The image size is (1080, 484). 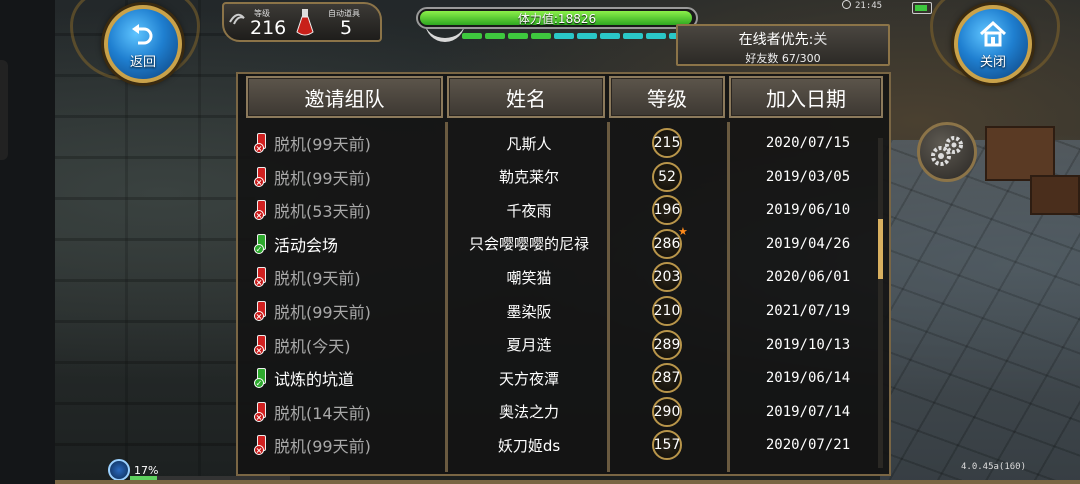 What do you see at coordinates (564, 311) in the screenshot?
I see `table-row: × 脱机(99天前) 墨染阪 210 2021/07/19` at bounding box center [564, 311].